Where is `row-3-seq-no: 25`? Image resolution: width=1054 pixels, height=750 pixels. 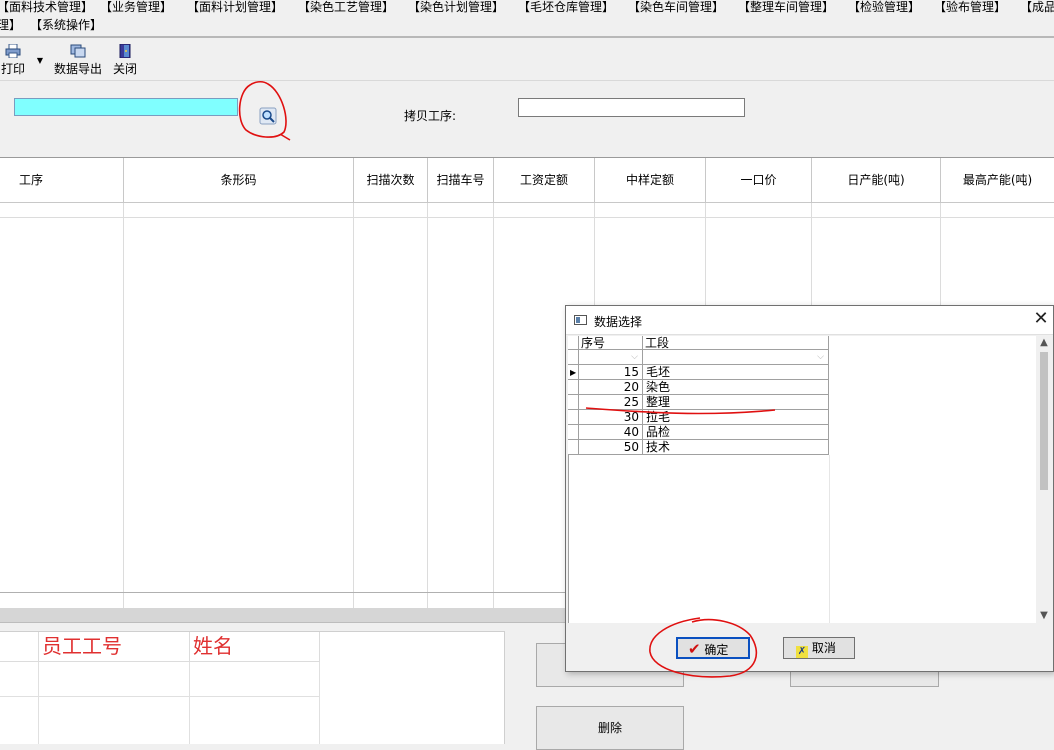 row-3-seq-no: 25 is located at coordinates (611, 402).